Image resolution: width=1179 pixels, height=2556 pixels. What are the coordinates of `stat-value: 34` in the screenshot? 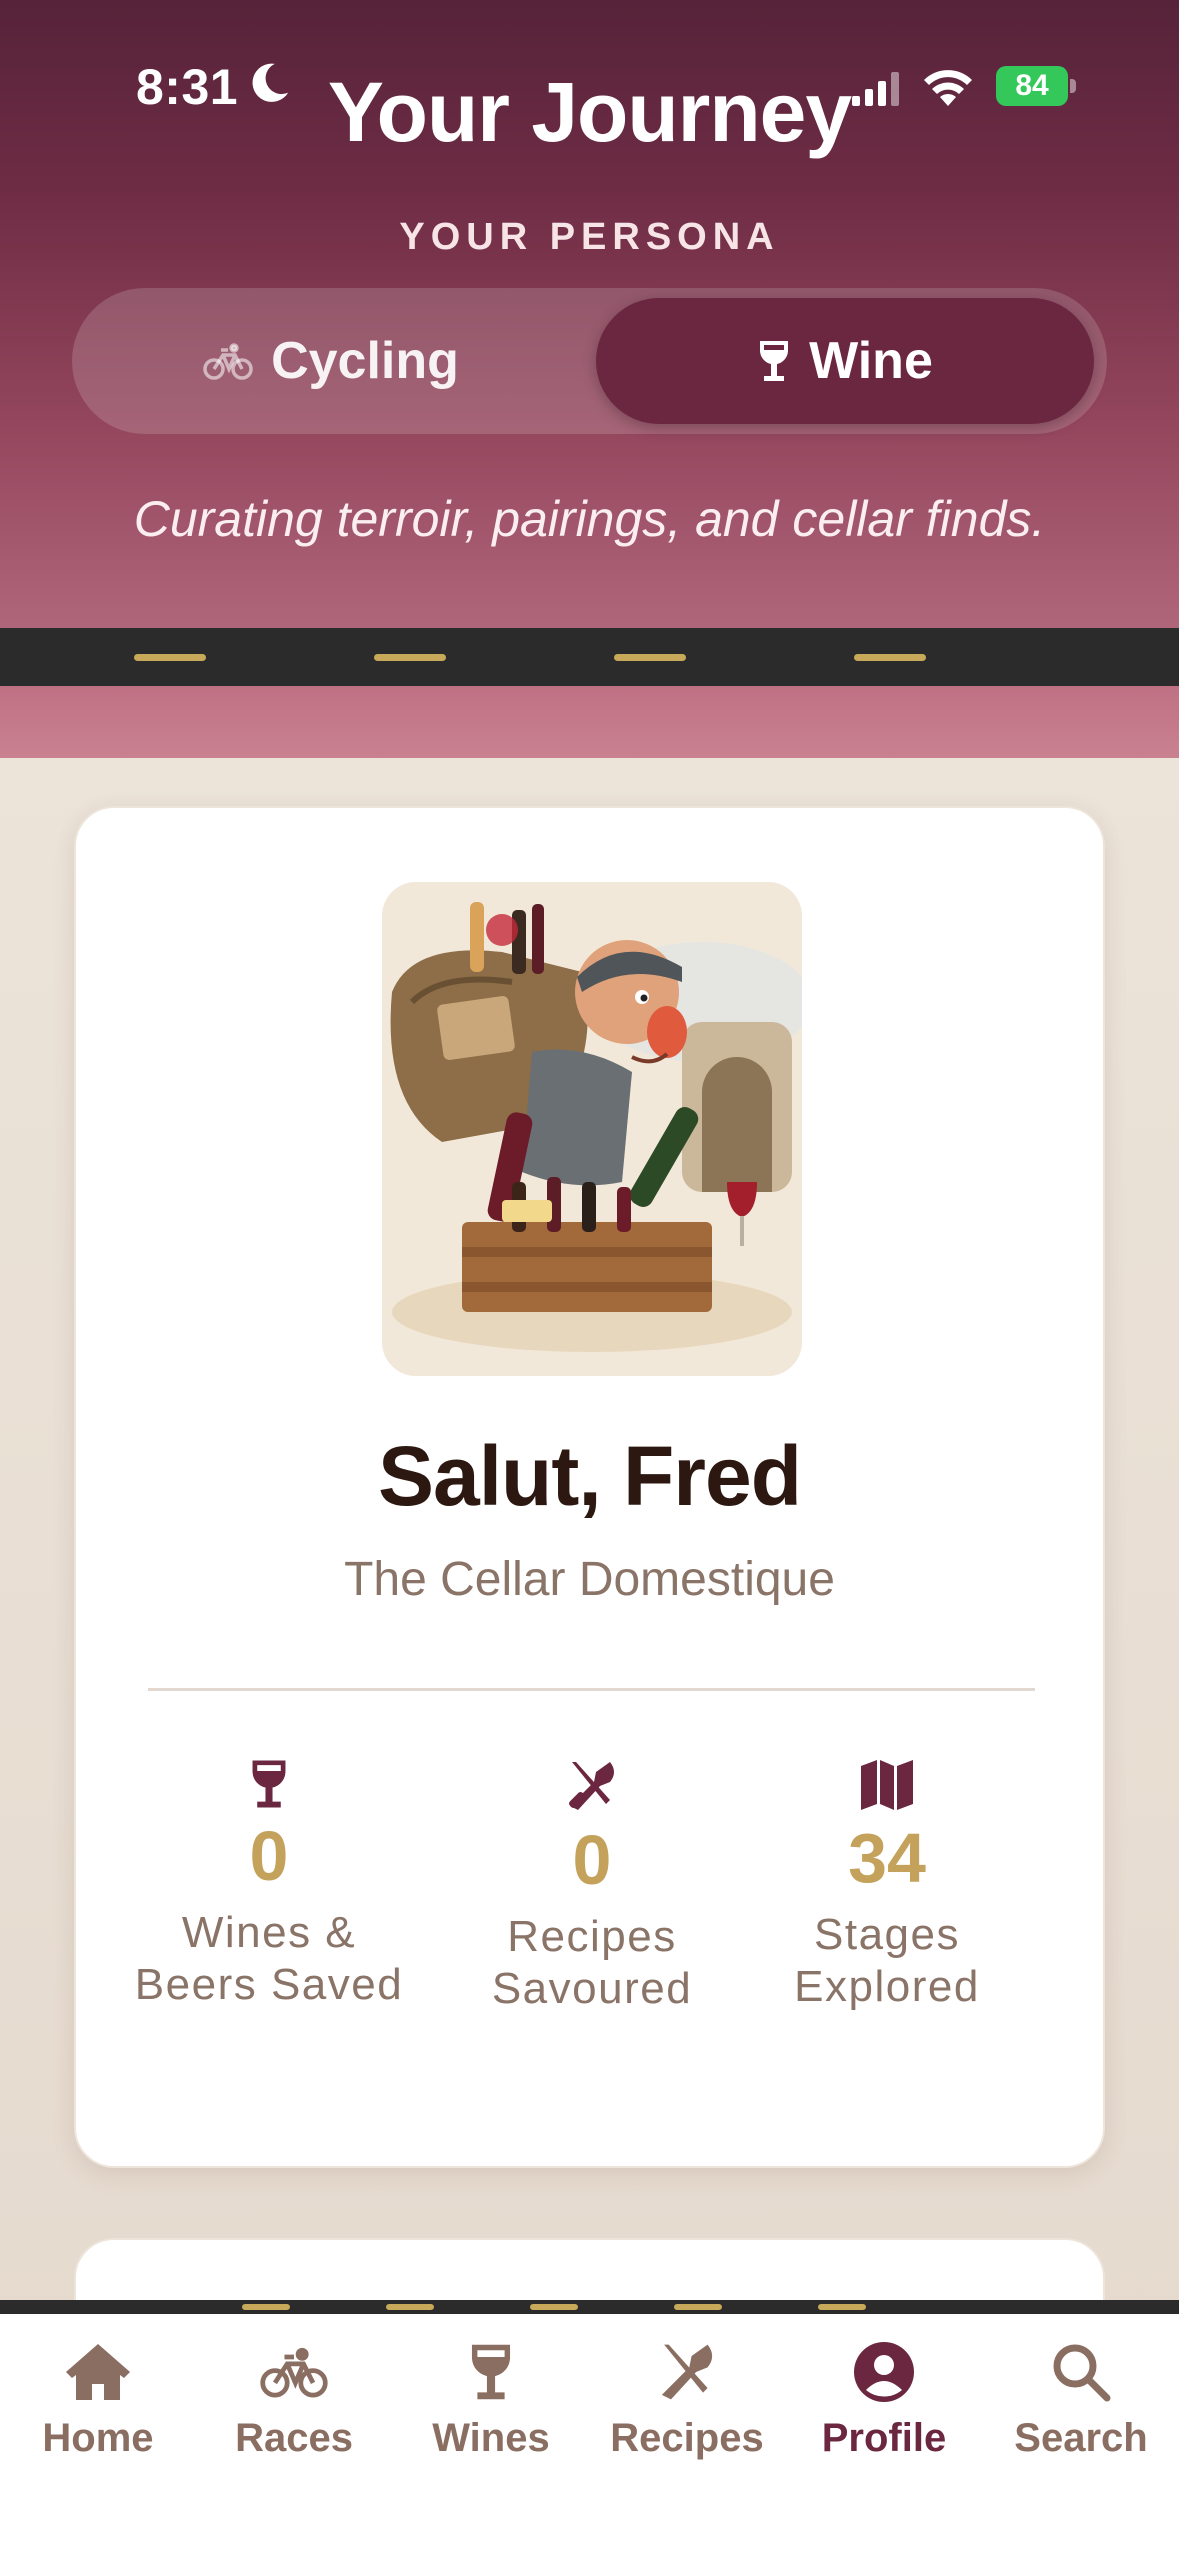 It's located at (887, 1858).